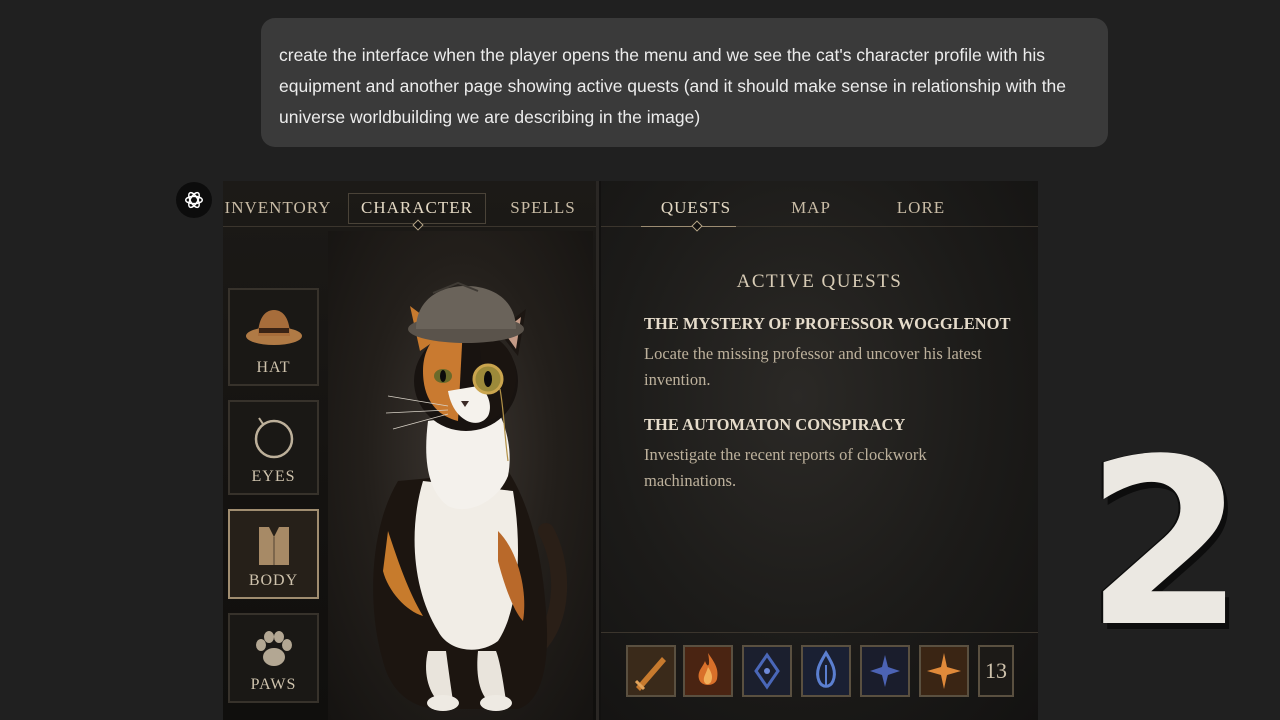 The height and width of the screenshot is (720, 1280). I want to click on tab-lore: LORE, so click(921, 208).